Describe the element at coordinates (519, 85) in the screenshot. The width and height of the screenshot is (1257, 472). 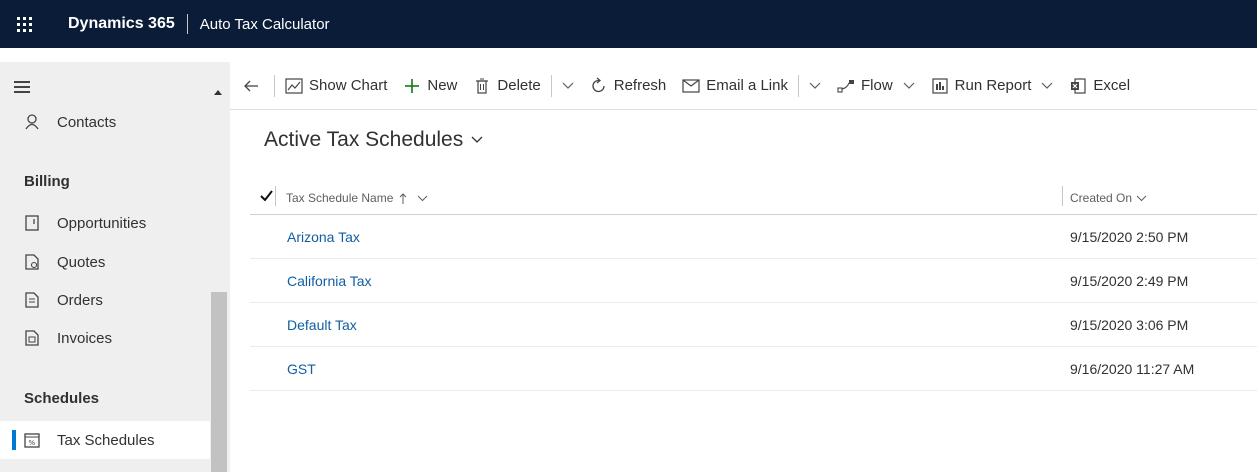
I see `delete-label: Delete` at that location.